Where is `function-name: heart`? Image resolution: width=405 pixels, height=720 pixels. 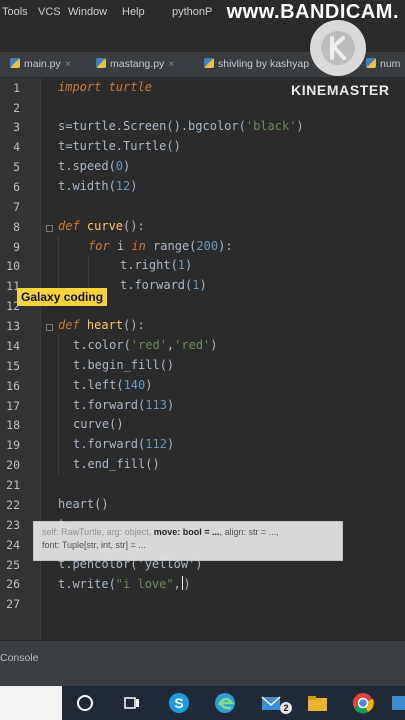 function-name: heart is located at coordinates (105, 325).